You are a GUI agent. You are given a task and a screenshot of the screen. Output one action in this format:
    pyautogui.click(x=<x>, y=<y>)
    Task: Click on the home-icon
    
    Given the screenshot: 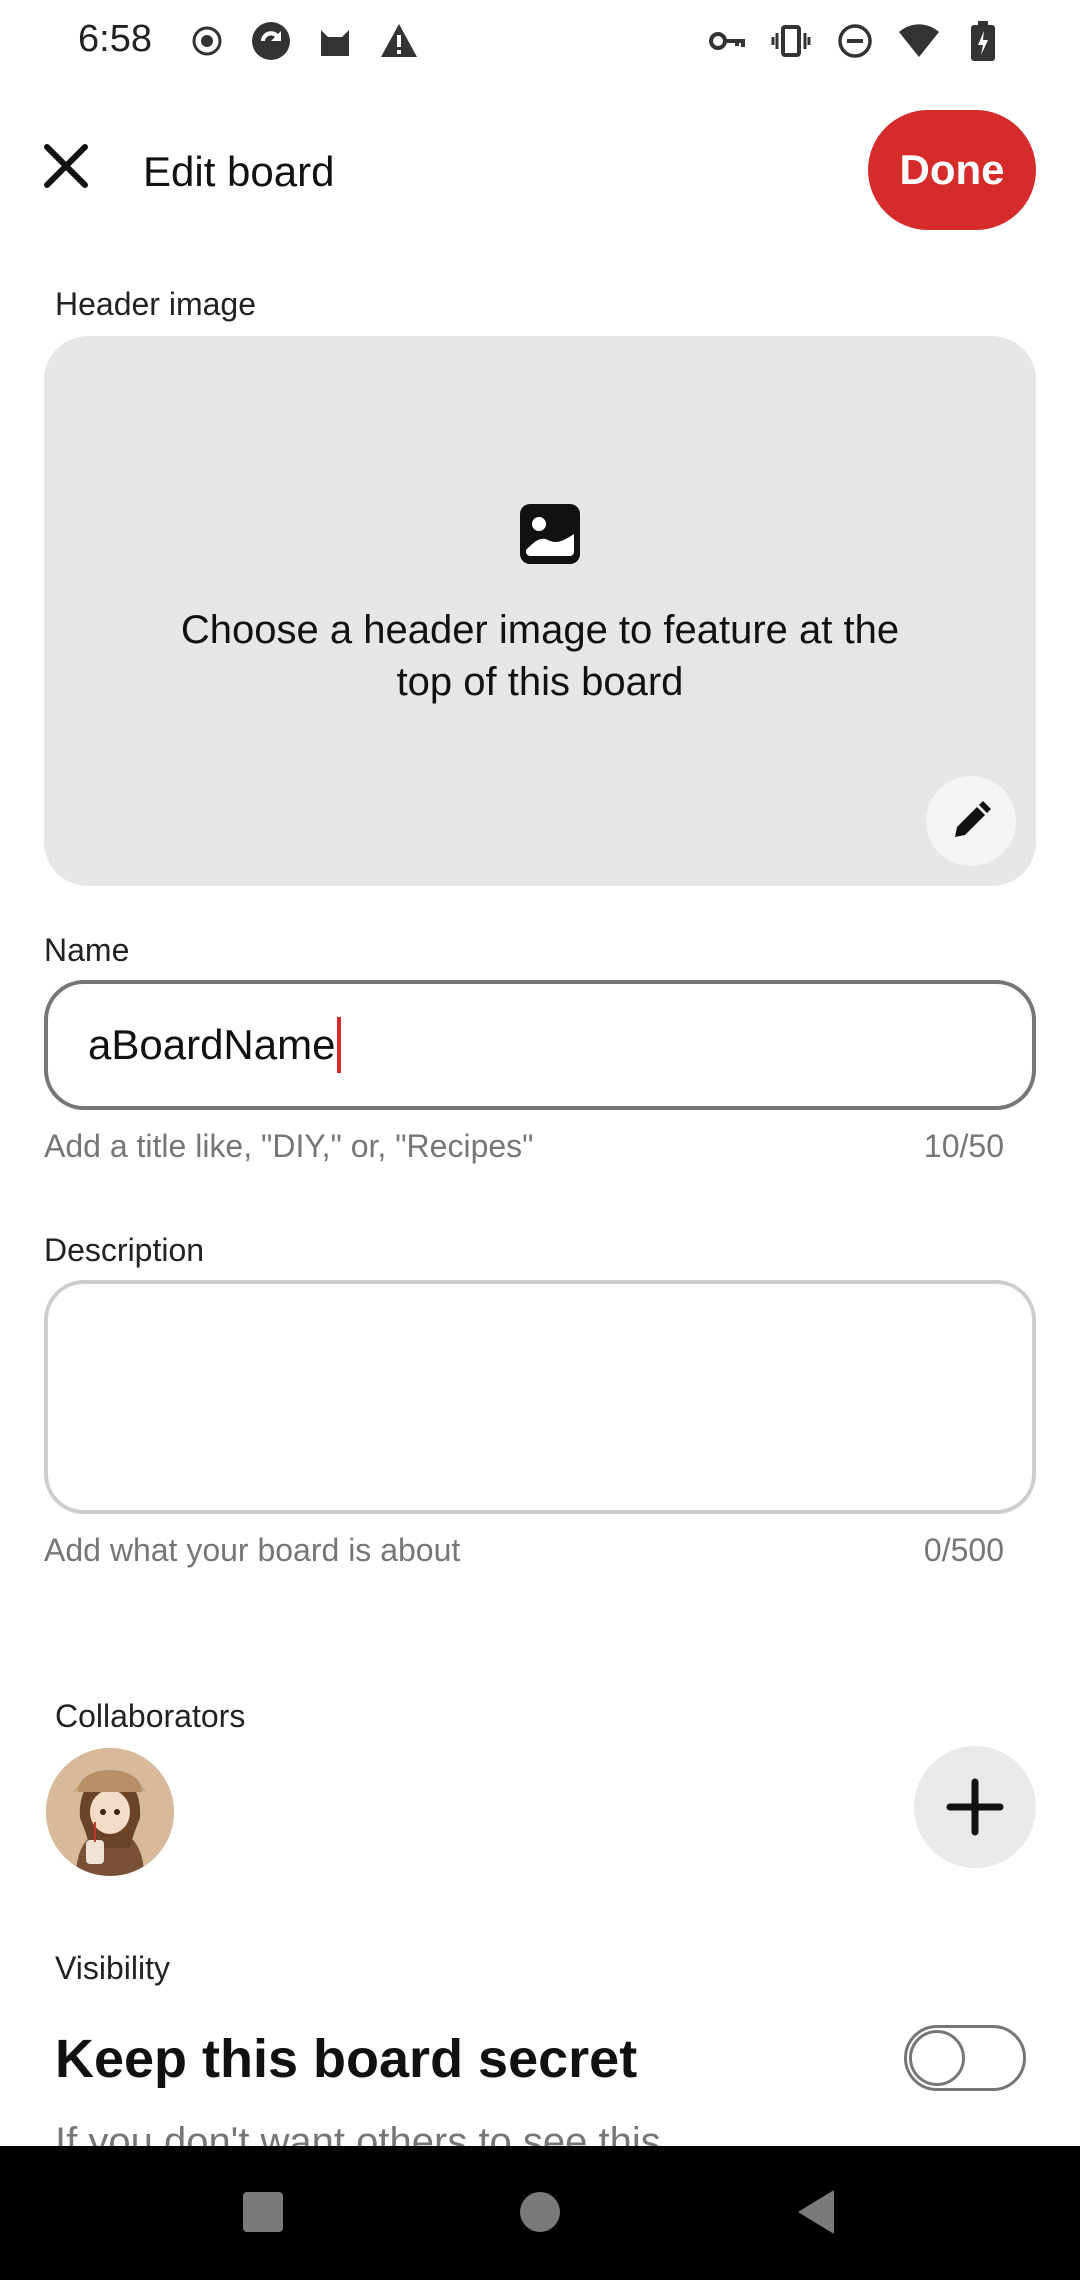 What is the action you would take?
    pyautogui.click(x=540, y=2212)
    